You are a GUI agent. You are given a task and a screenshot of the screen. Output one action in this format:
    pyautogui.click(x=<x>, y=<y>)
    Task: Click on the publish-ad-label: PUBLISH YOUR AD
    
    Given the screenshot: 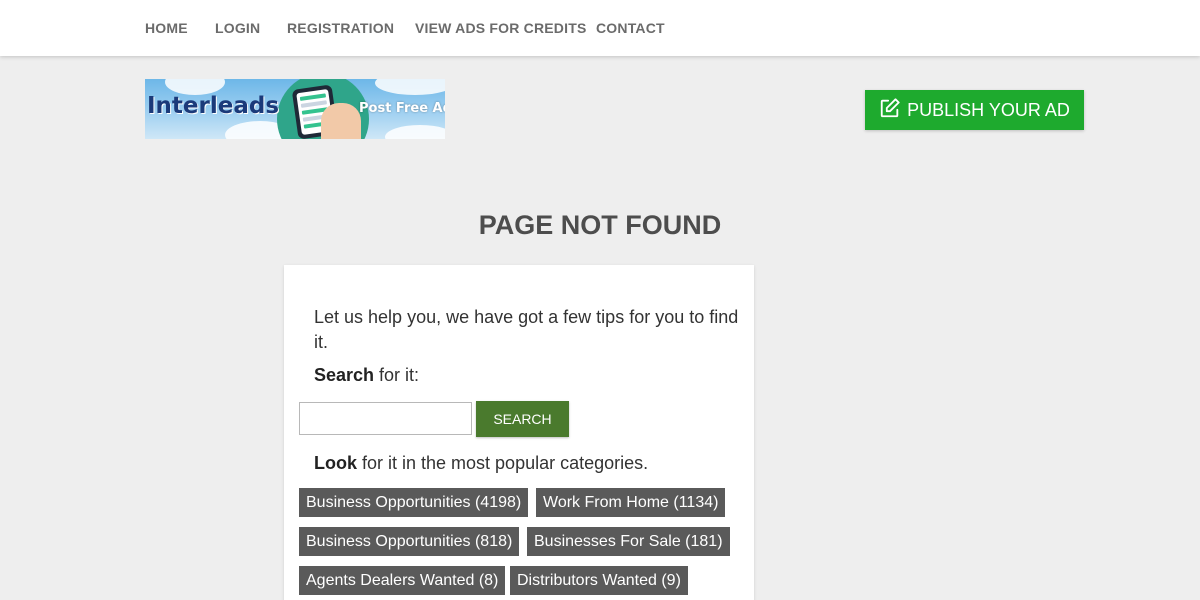 What is the action you would take?
    pyautogui.click(x=988, y=109)
    